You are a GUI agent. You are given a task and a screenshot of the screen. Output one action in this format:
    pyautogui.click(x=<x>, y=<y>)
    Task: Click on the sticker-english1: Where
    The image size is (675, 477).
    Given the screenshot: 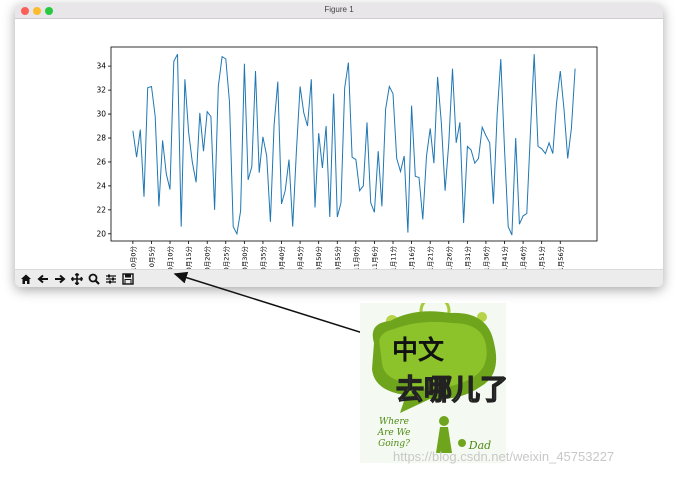 What is the action you would take?
    pyautogui.click(x=394, y=422)
    